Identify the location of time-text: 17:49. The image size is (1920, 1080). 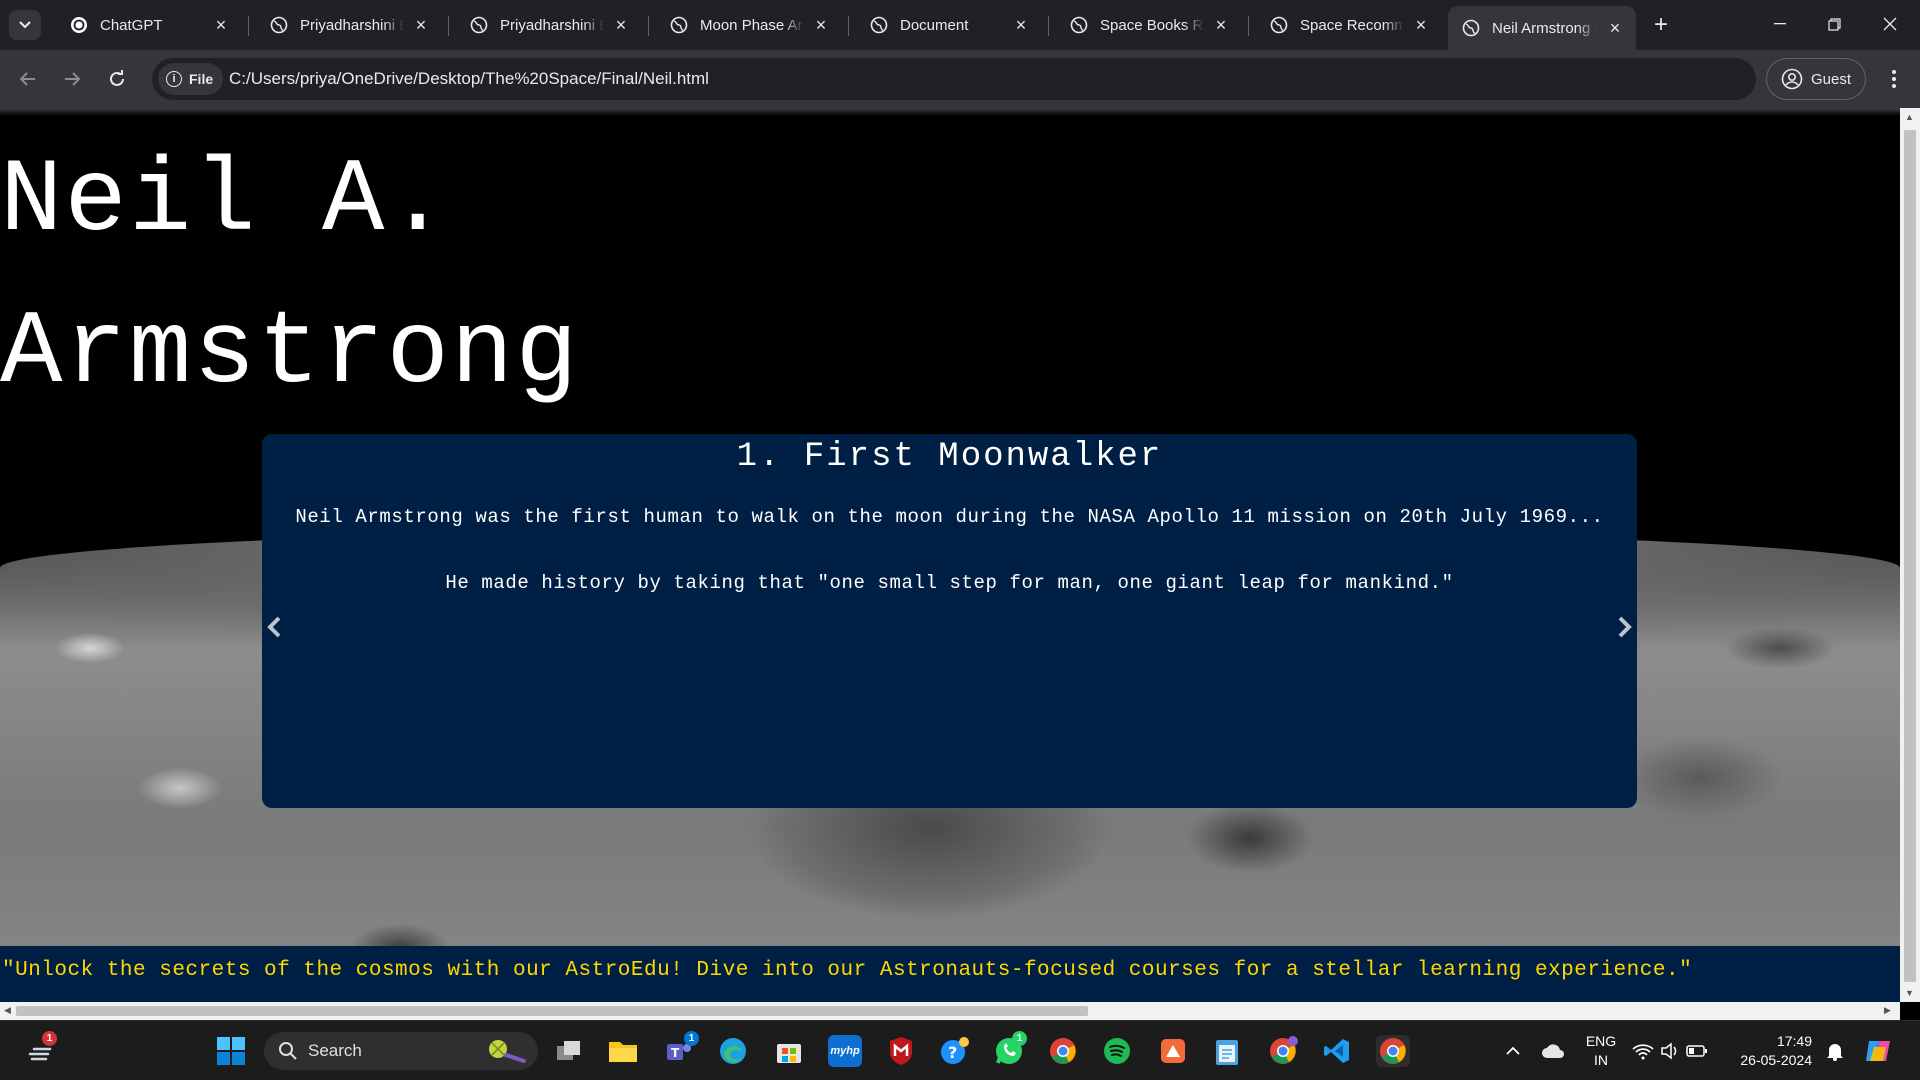
(1794, 1041).